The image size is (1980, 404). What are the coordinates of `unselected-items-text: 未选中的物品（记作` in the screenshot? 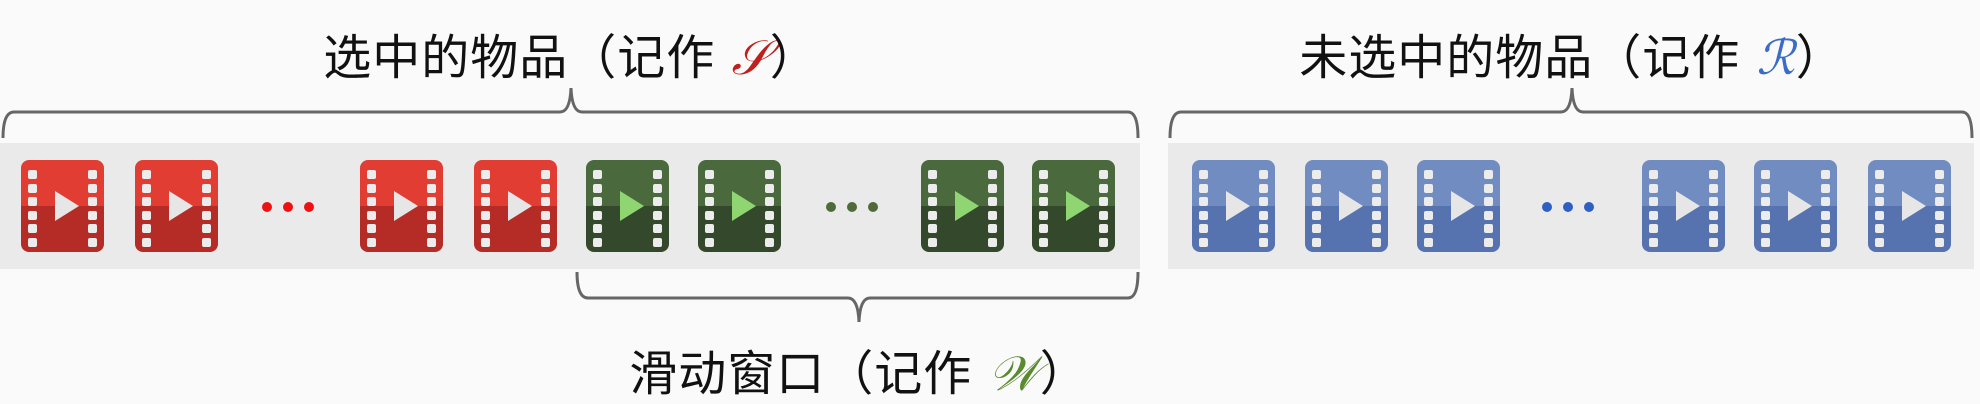 It's located at (1528, 58).